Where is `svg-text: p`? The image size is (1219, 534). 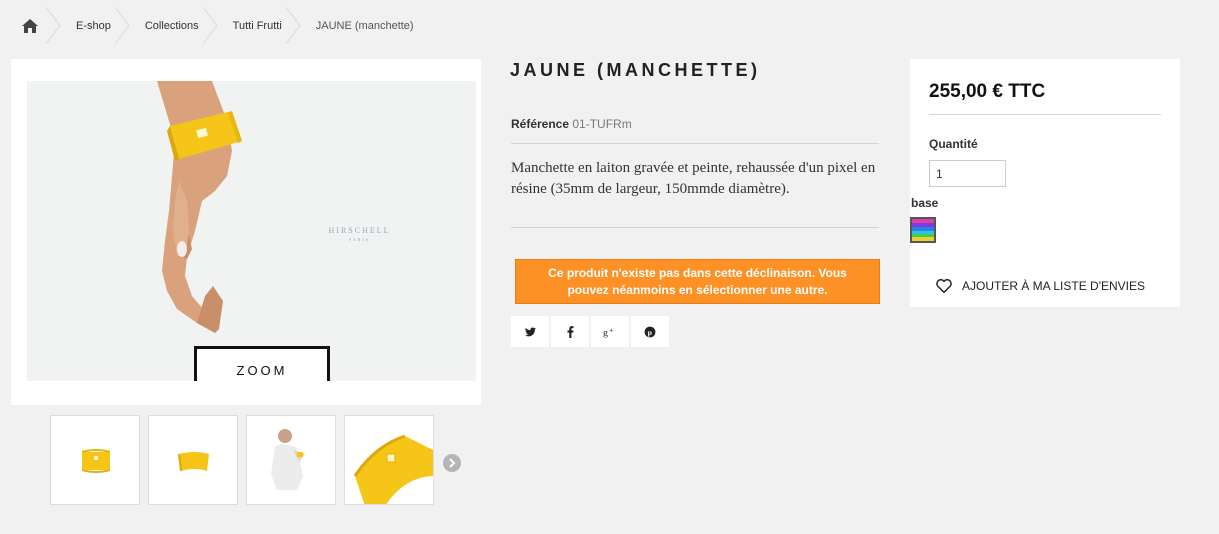
svg-text: p is located at coordinates (650, 332).